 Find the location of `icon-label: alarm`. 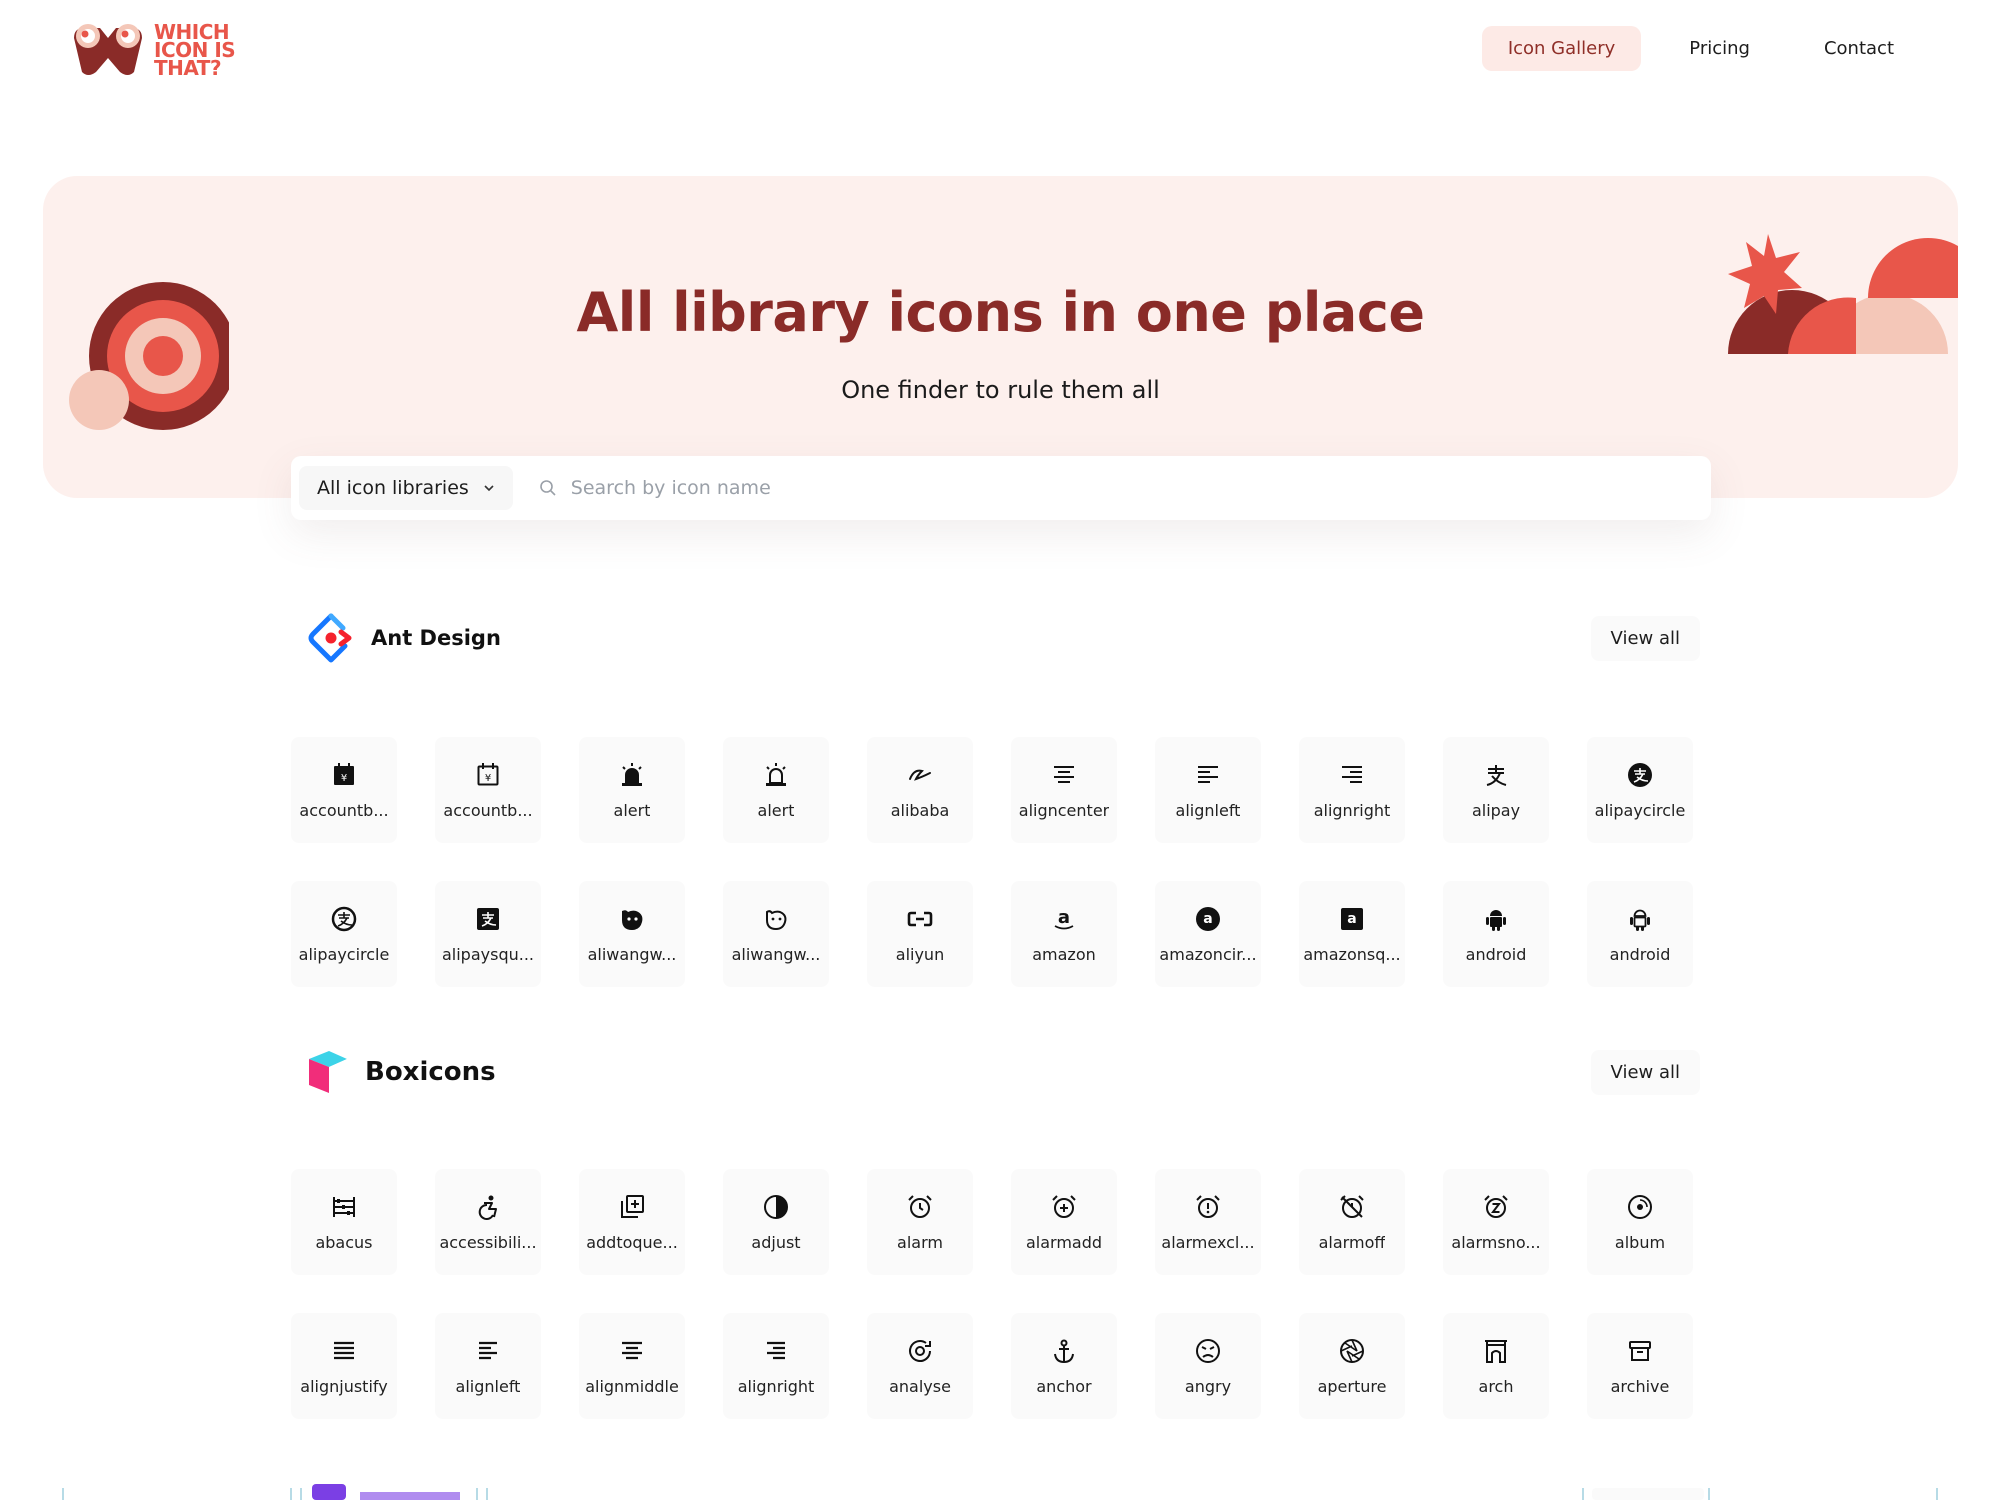

icon-label: alarm is located at coordinates (920, 1242).